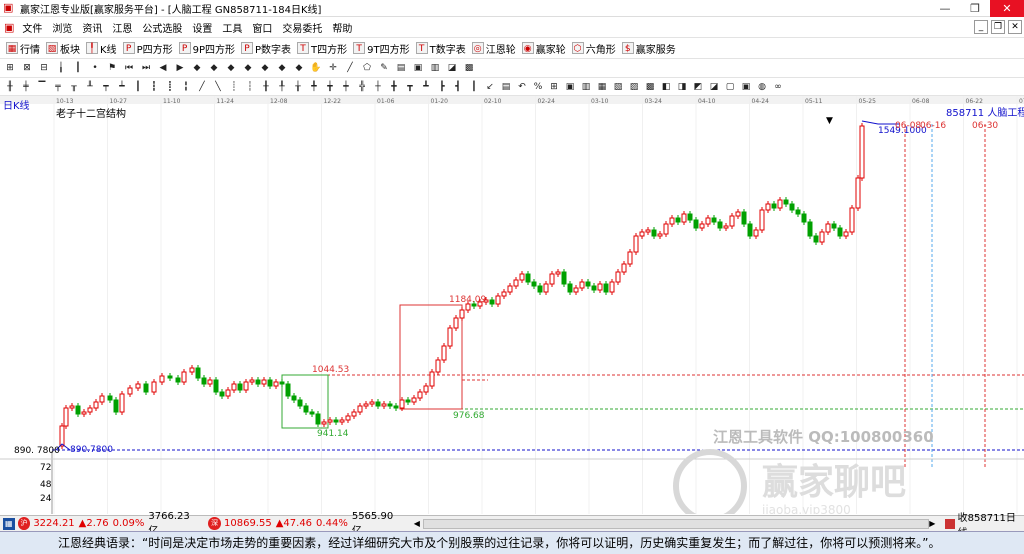 The image size is (1024, 554). I want to click on toolbar3-icon-21: ╈, so click(330, 87).